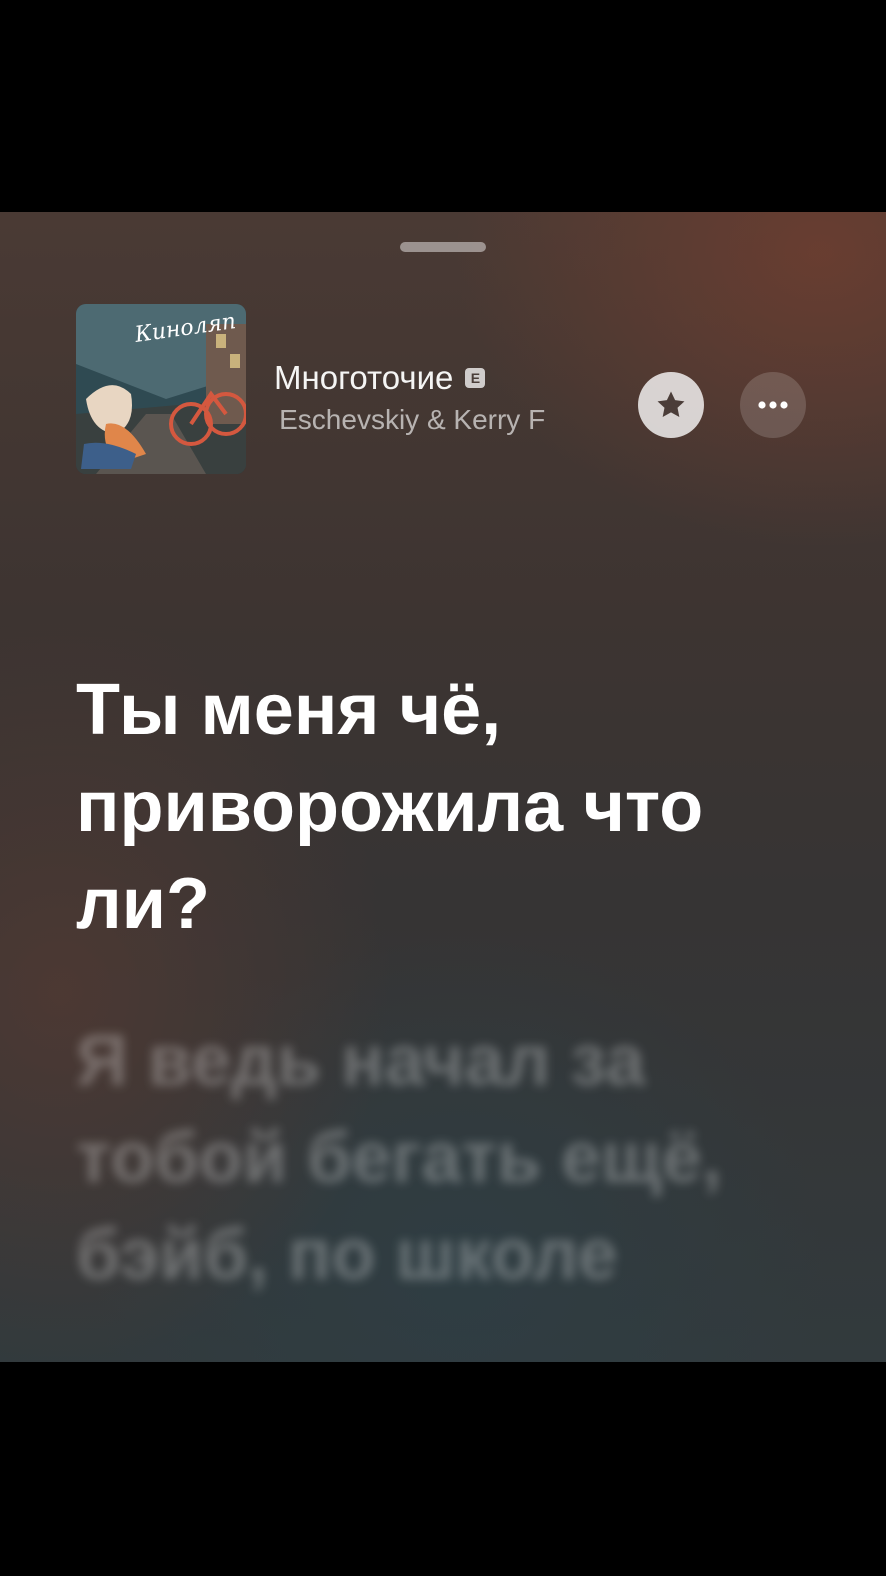 The image size is (886, 1576). Describe the element at coordinates (449, 401) in the screenshot. I see `track-info: Многоточие E p, Eschevskiy & Kerry F` at that location.